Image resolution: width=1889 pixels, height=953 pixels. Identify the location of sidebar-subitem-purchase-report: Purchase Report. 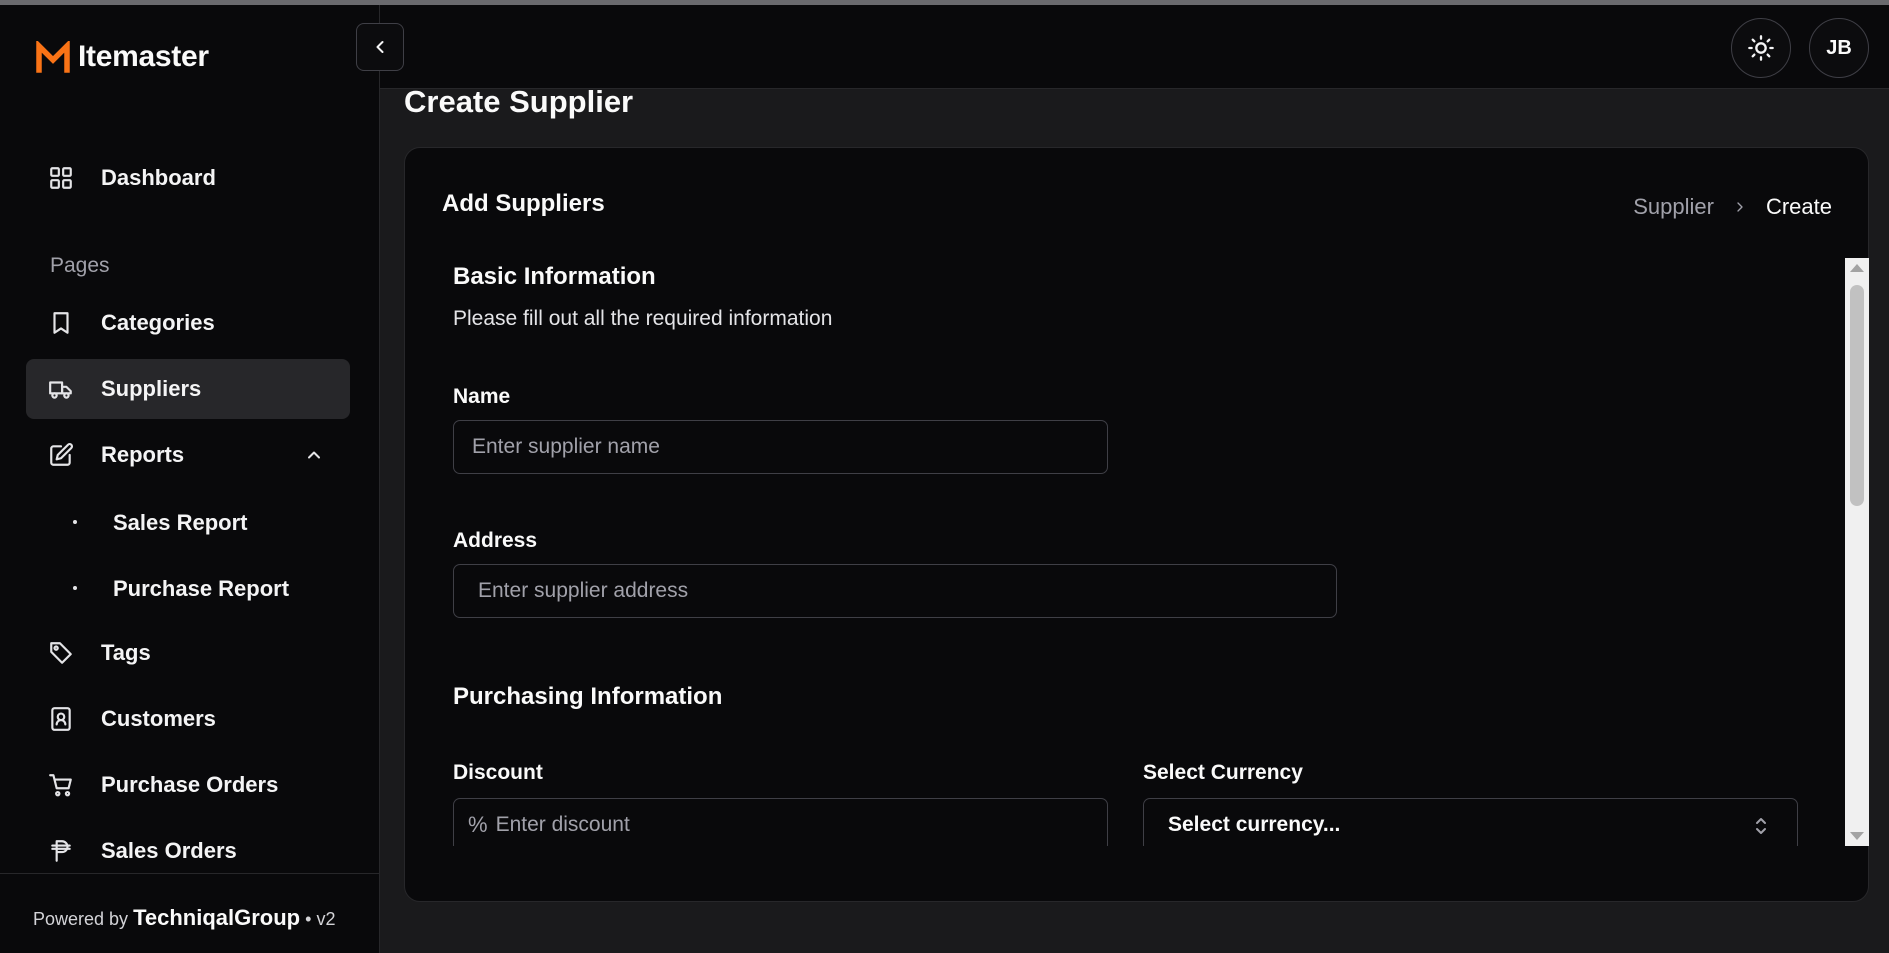
(188, 588).